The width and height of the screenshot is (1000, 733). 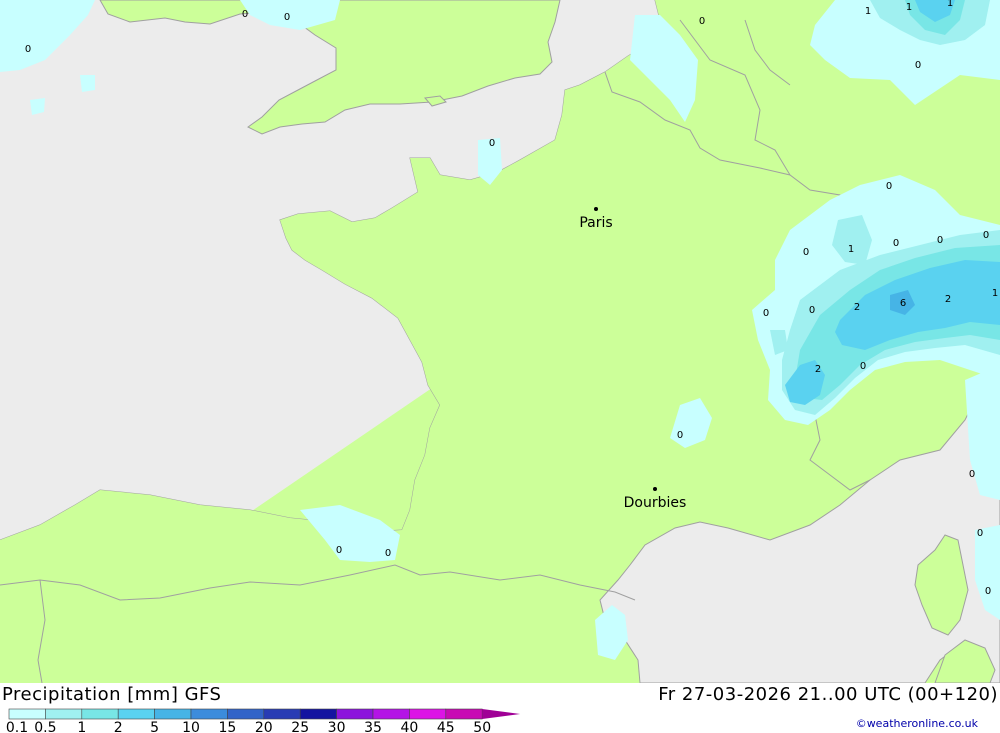 What do you see at coordinates (596, 209) in the screenshot?
I see `city-marker-paris` at bounding box center [596, 209].